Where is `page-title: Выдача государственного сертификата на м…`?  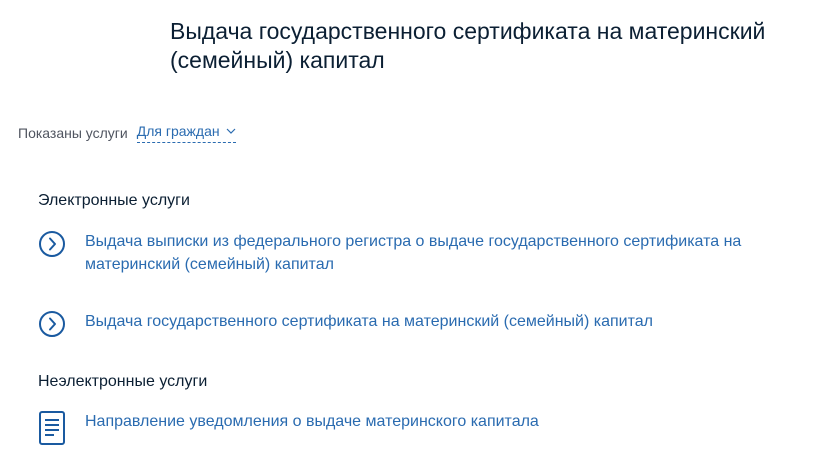
page-title: Выдача государственного сертификата на м… is located at coordinates (468, 45).